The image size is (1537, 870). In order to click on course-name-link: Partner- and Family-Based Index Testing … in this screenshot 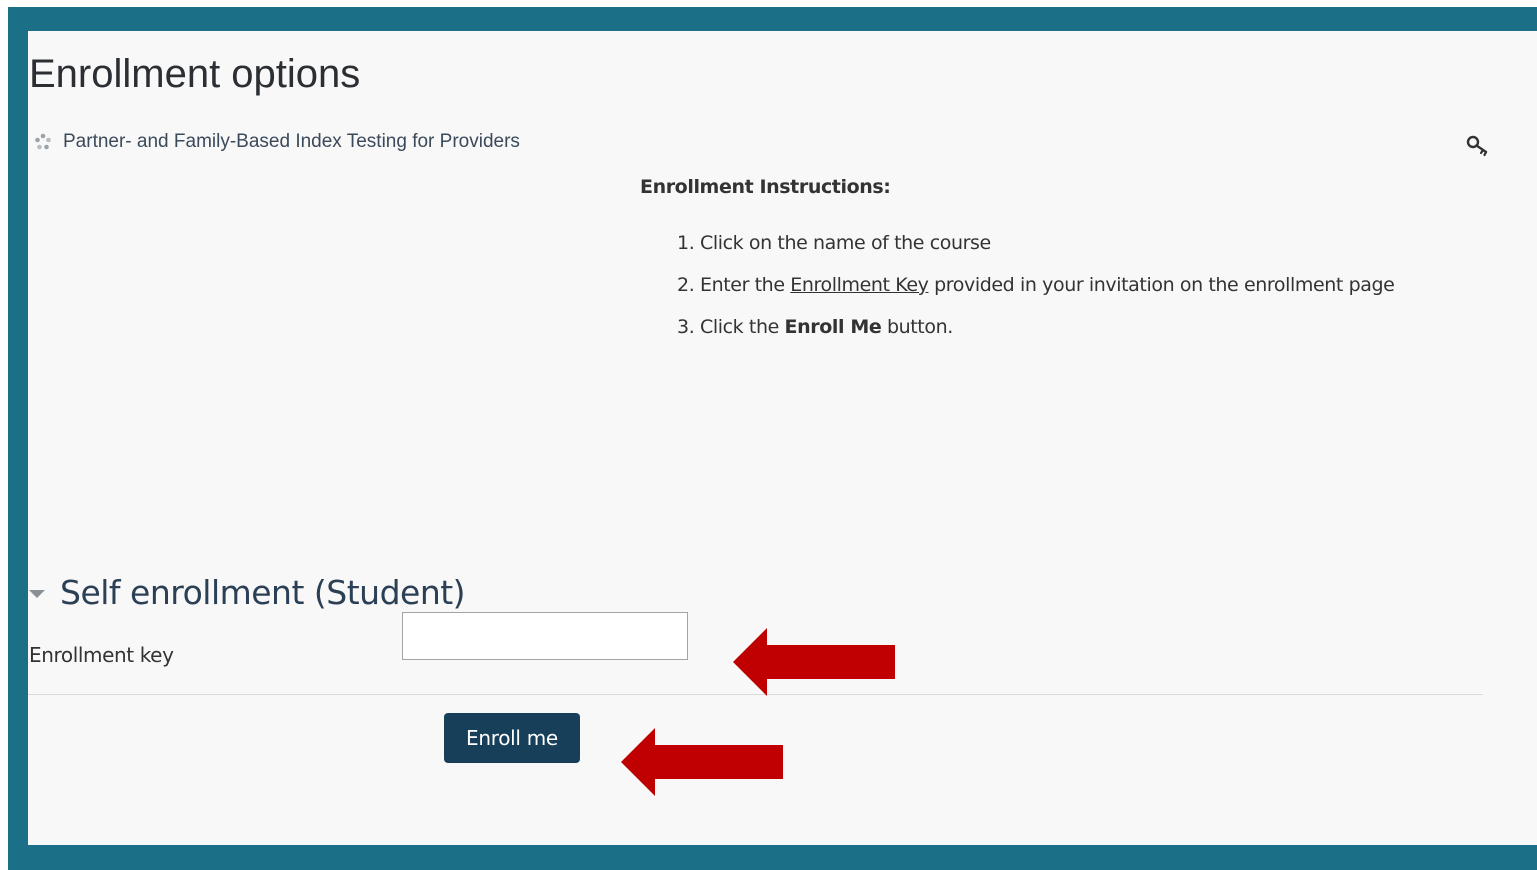, I will do `click(291, 142)`.